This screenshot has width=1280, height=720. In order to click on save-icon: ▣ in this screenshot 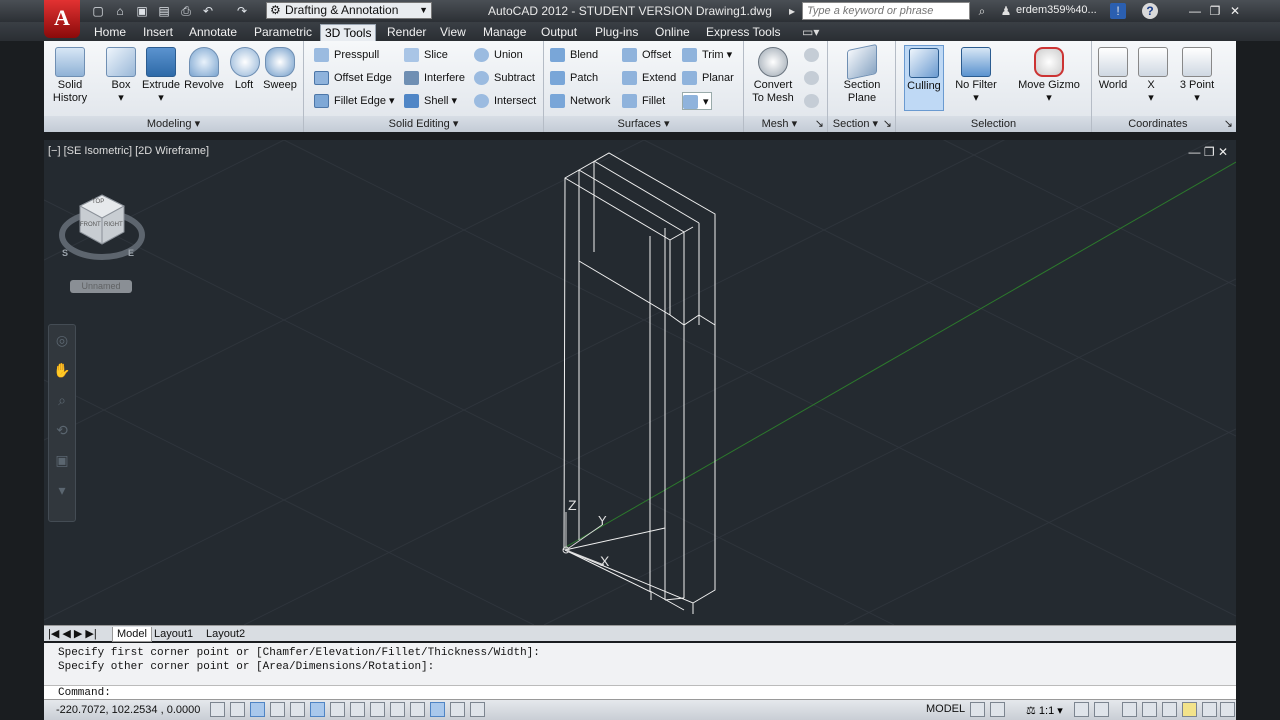, I will do `click(142, 11)`.